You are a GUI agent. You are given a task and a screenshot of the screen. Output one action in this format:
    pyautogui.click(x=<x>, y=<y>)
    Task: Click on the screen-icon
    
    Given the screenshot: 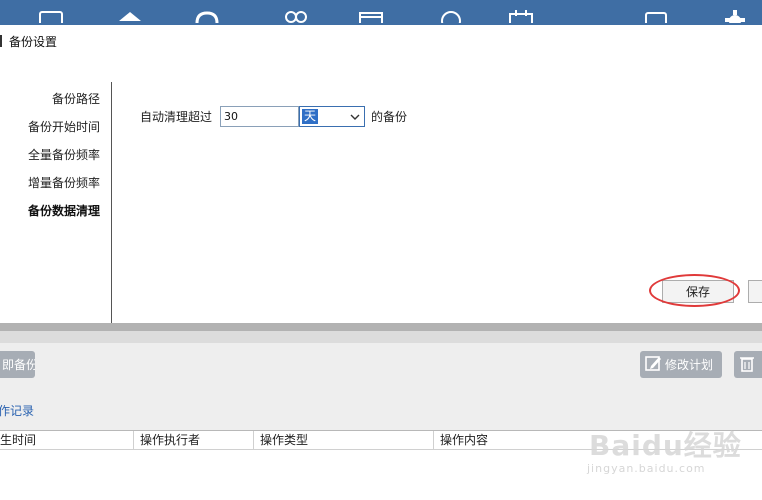 What is the action you would take?
    pyautogui.click(x=371, y=16)
    